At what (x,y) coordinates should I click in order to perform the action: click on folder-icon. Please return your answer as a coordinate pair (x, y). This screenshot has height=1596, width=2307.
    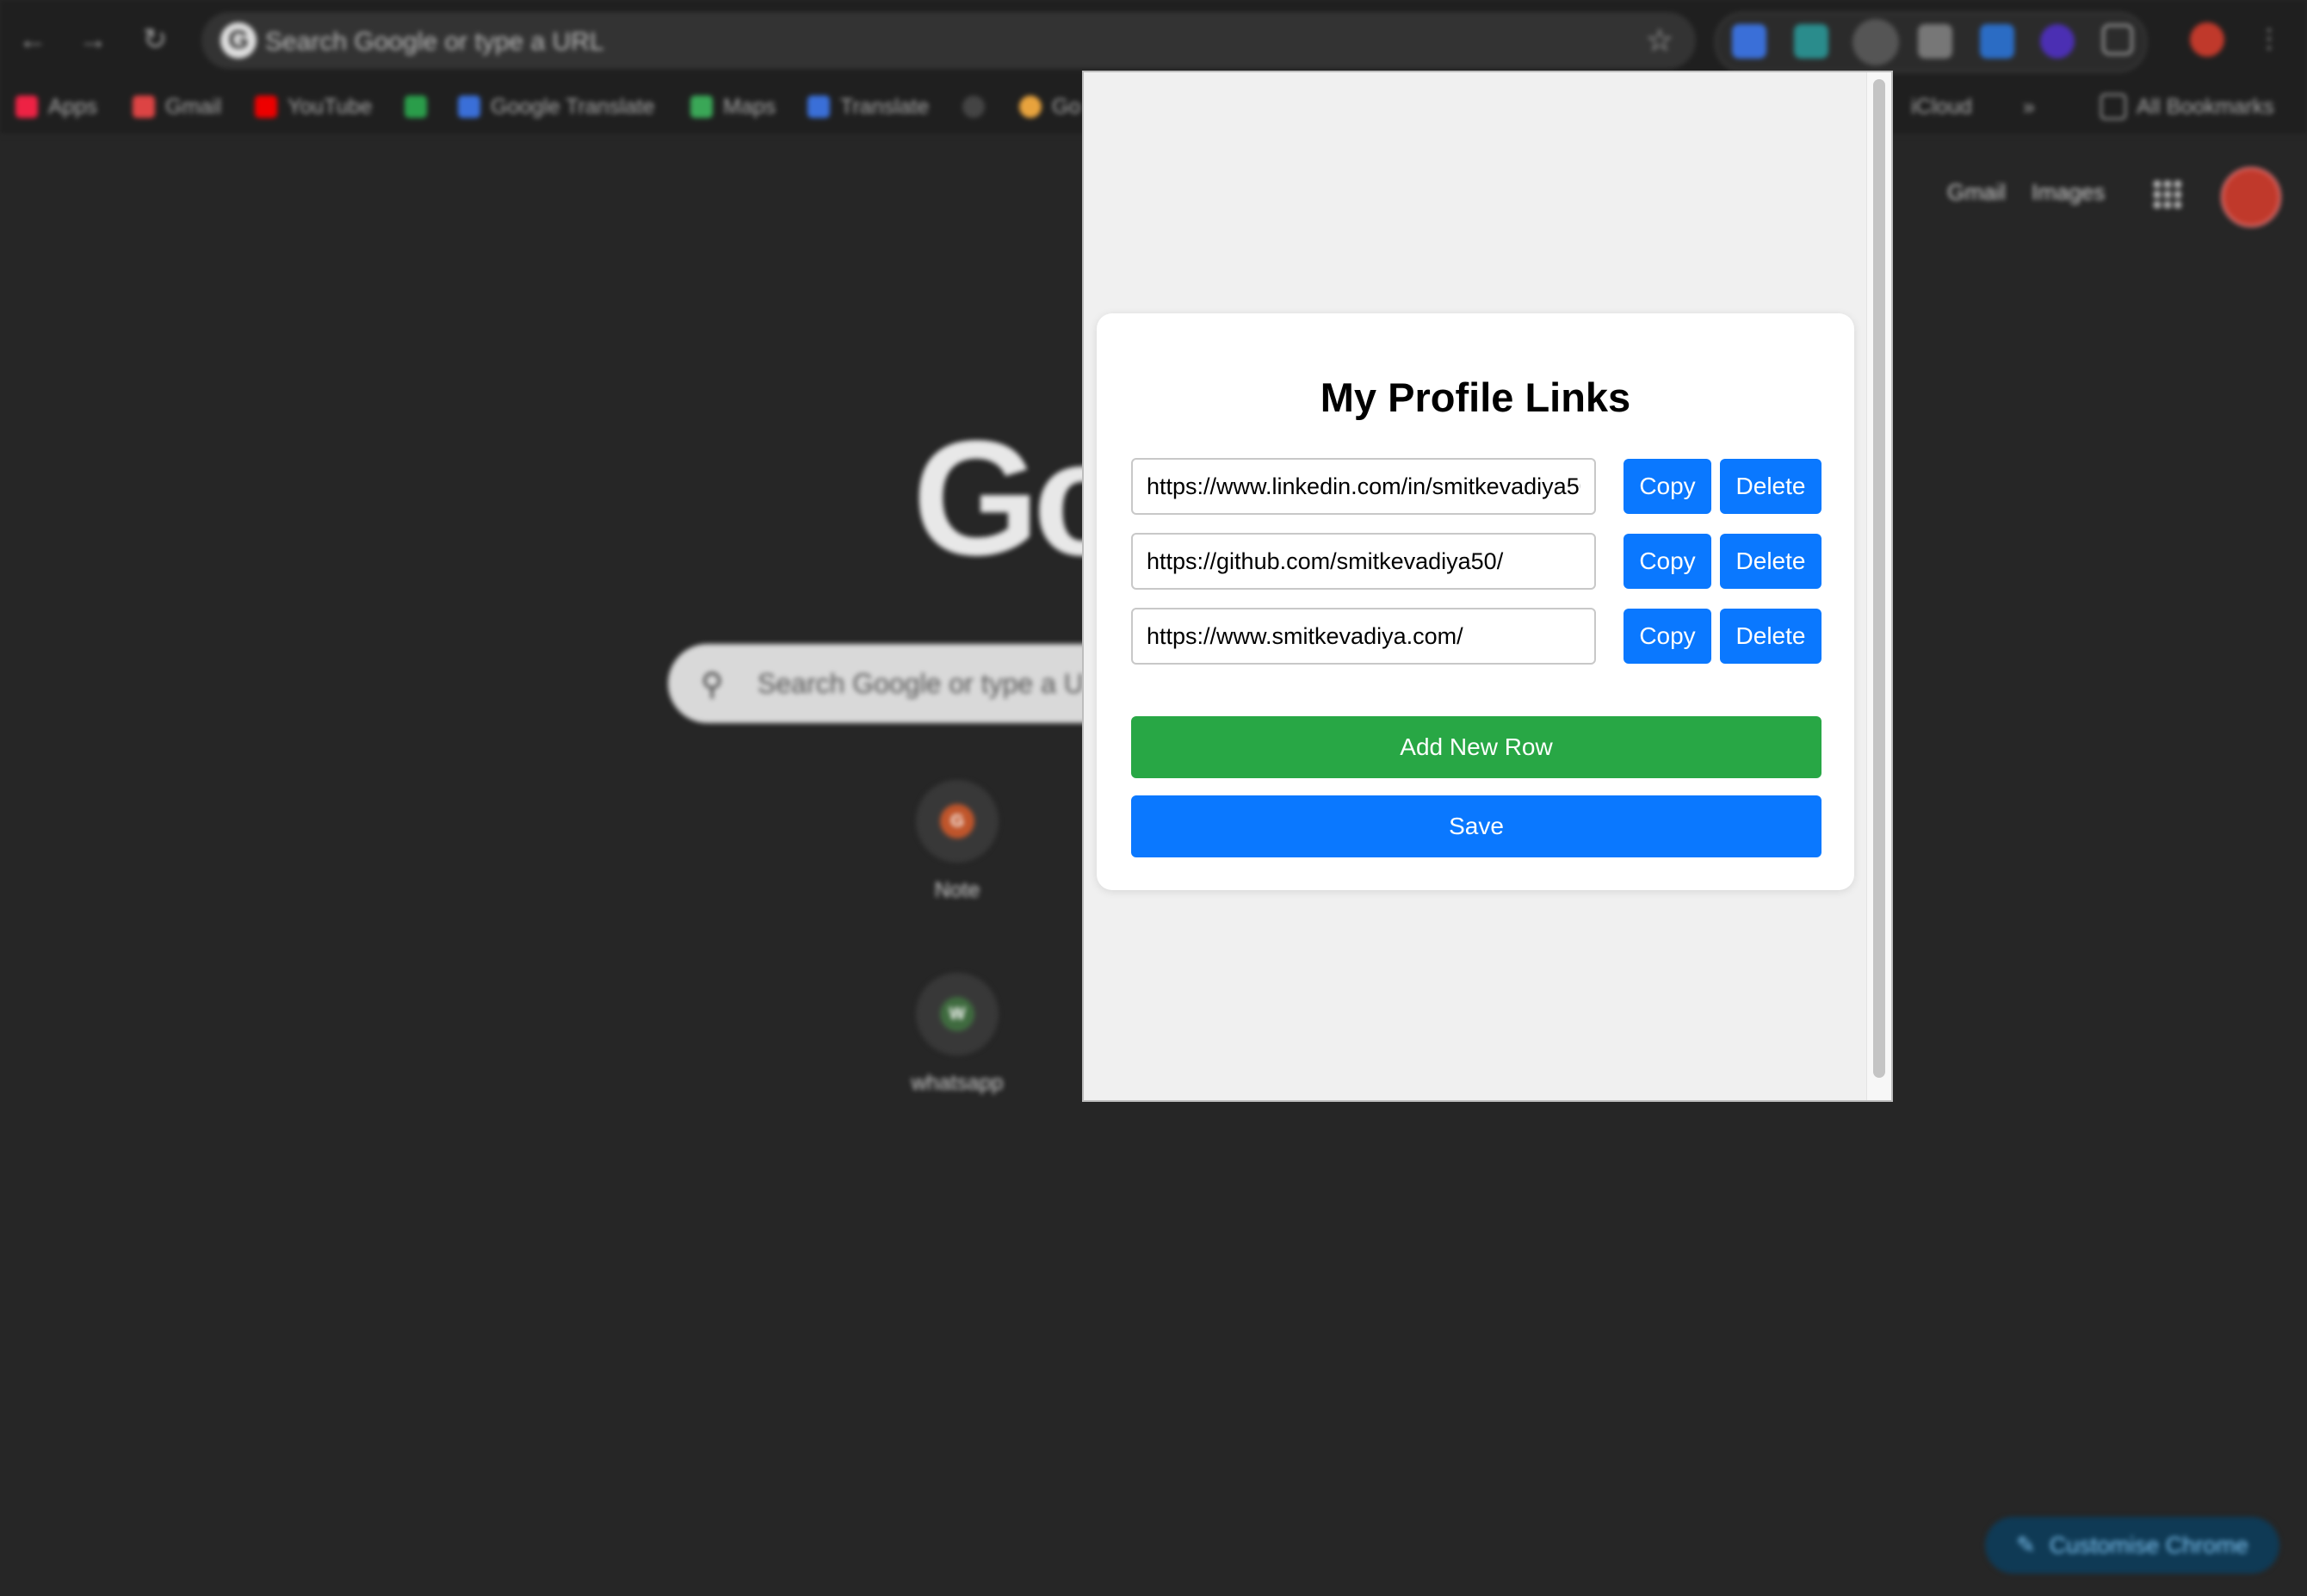
    Looking at the image, I should click on (2113, 107).